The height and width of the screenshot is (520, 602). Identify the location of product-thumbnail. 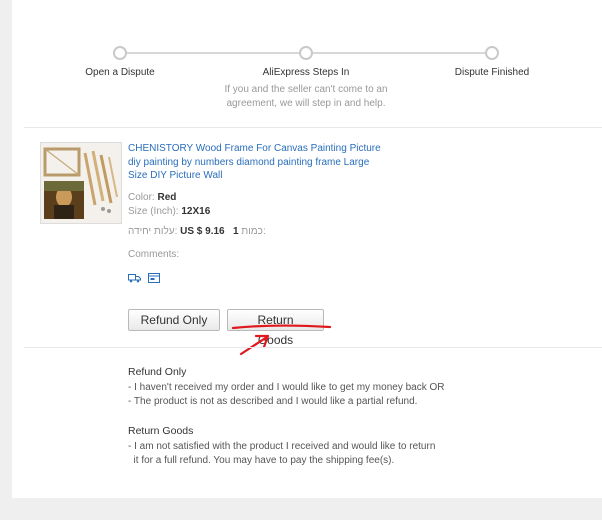
(81, 183).